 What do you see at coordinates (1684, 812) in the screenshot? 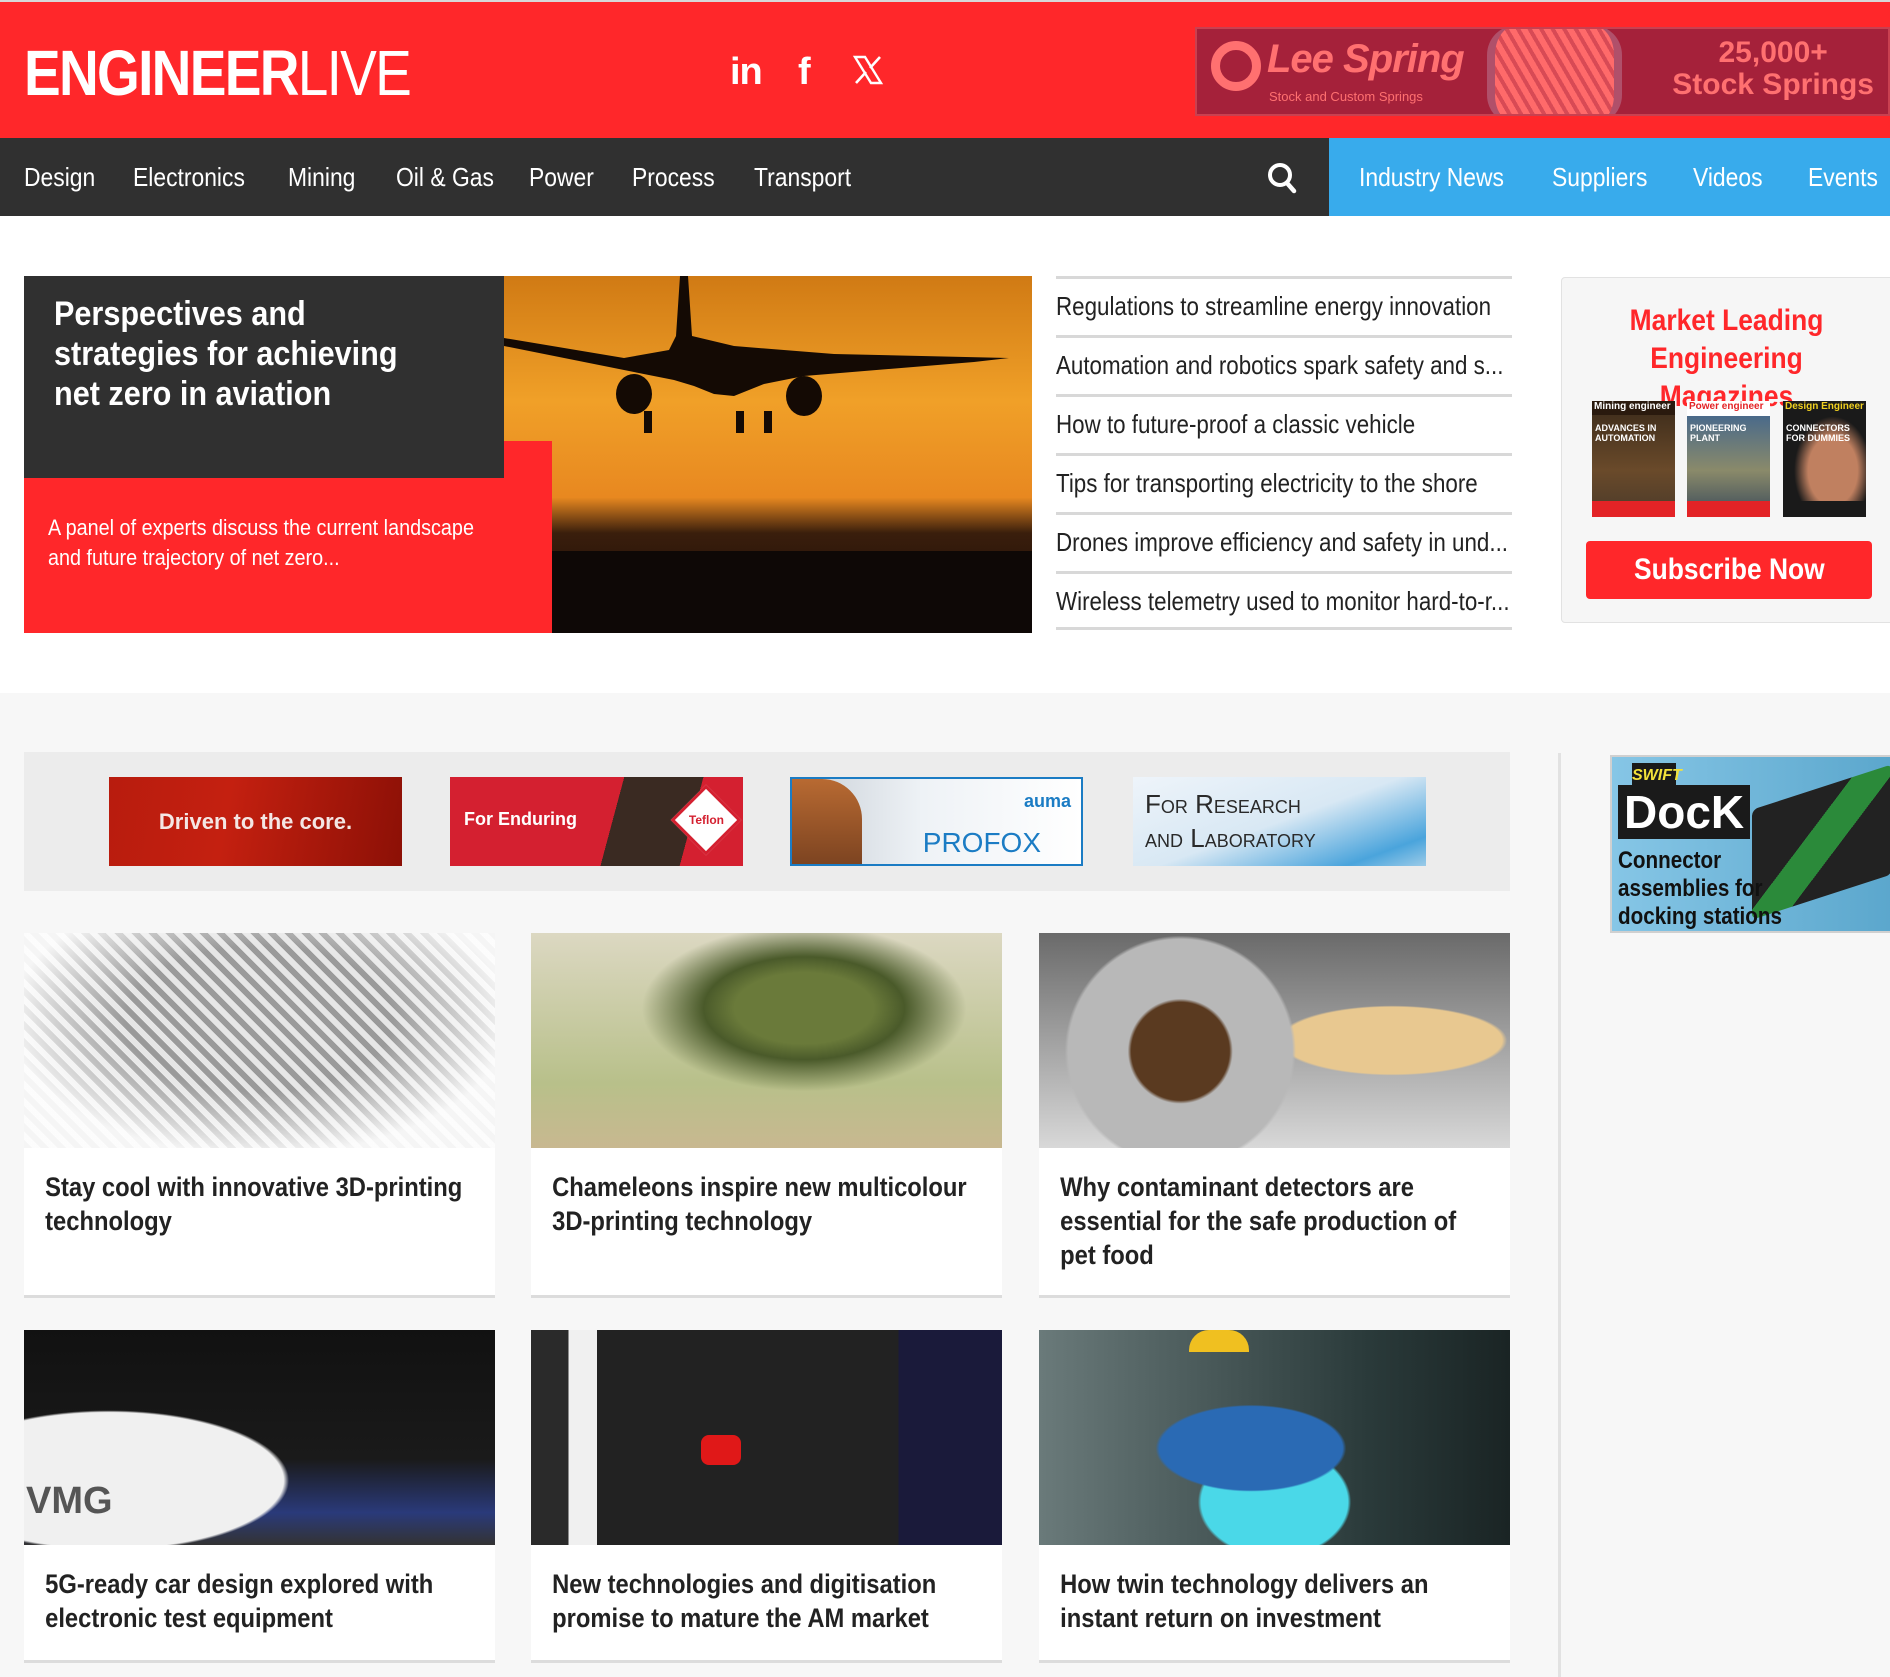
I see `ad-dock-label: DocK` at bounding box center [1684, 812].